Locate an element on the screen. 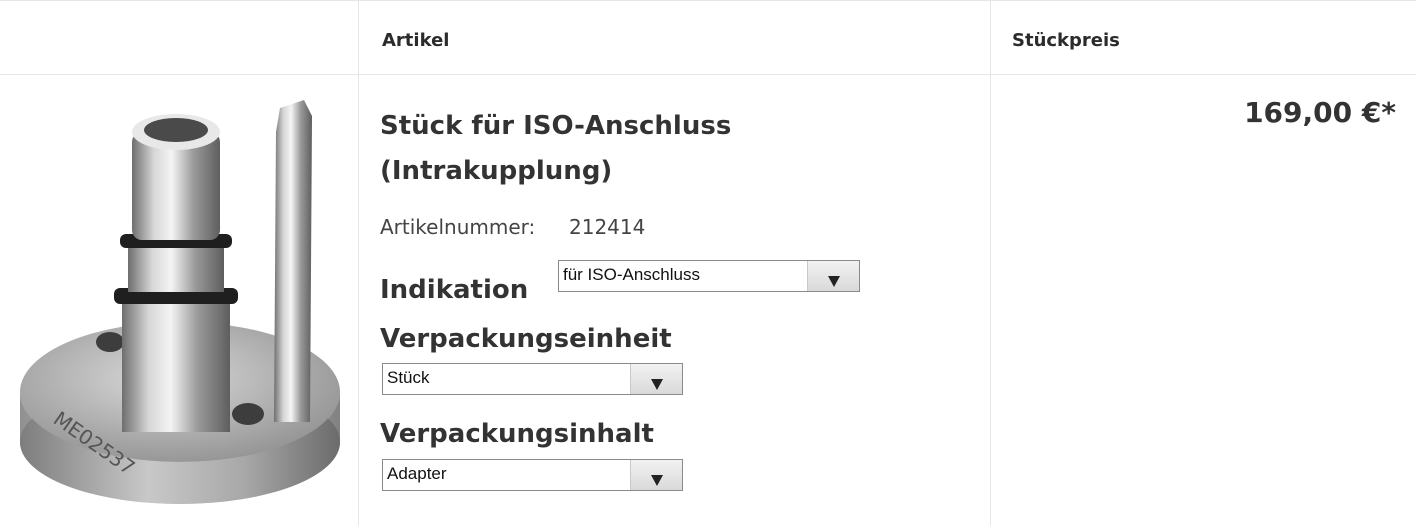 Image resolution: width=1416 pixels, height=526 pixels. article-number-label: Artikelnummer: is located at coordinates (458, 227).